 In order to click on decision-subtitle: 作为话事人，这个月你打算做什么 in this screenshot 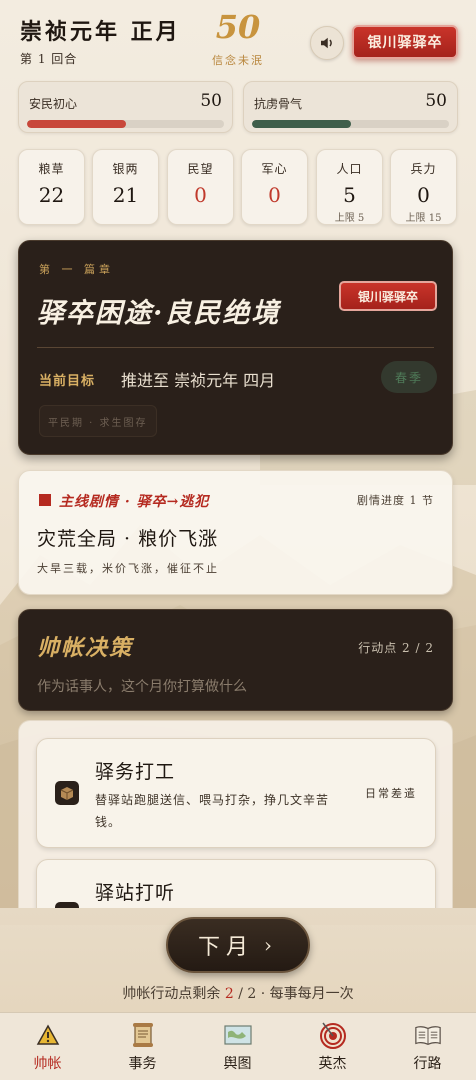, I will do `click(142, 687)`.